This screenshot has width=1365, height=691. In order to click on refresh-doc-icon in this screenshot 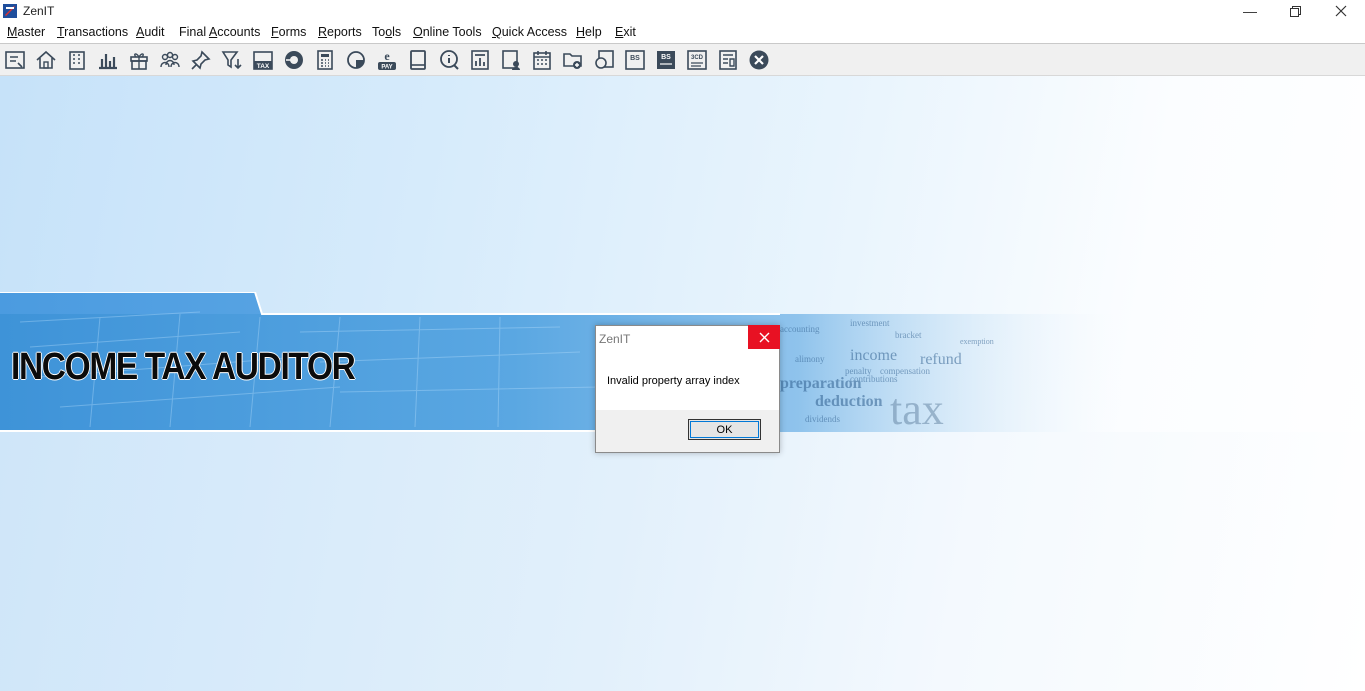, I will do `click(604, 59)`.